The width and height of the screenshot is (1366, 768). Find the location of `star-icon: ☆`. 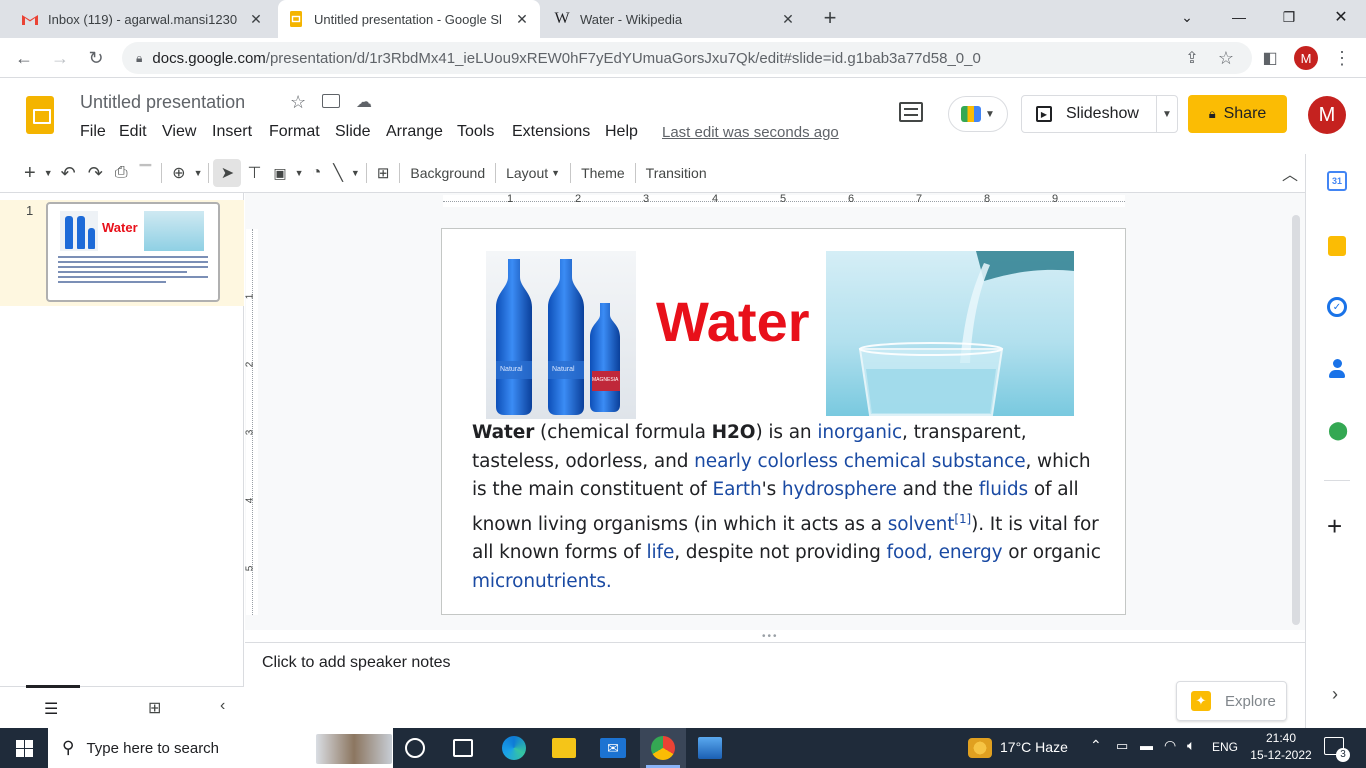

star-icon: ☆ is located at coordinates (298, 102).